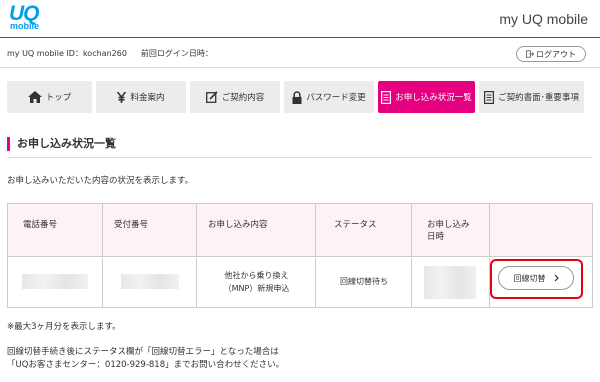  I want to click on redacted-phone-number, so click(55, 281).